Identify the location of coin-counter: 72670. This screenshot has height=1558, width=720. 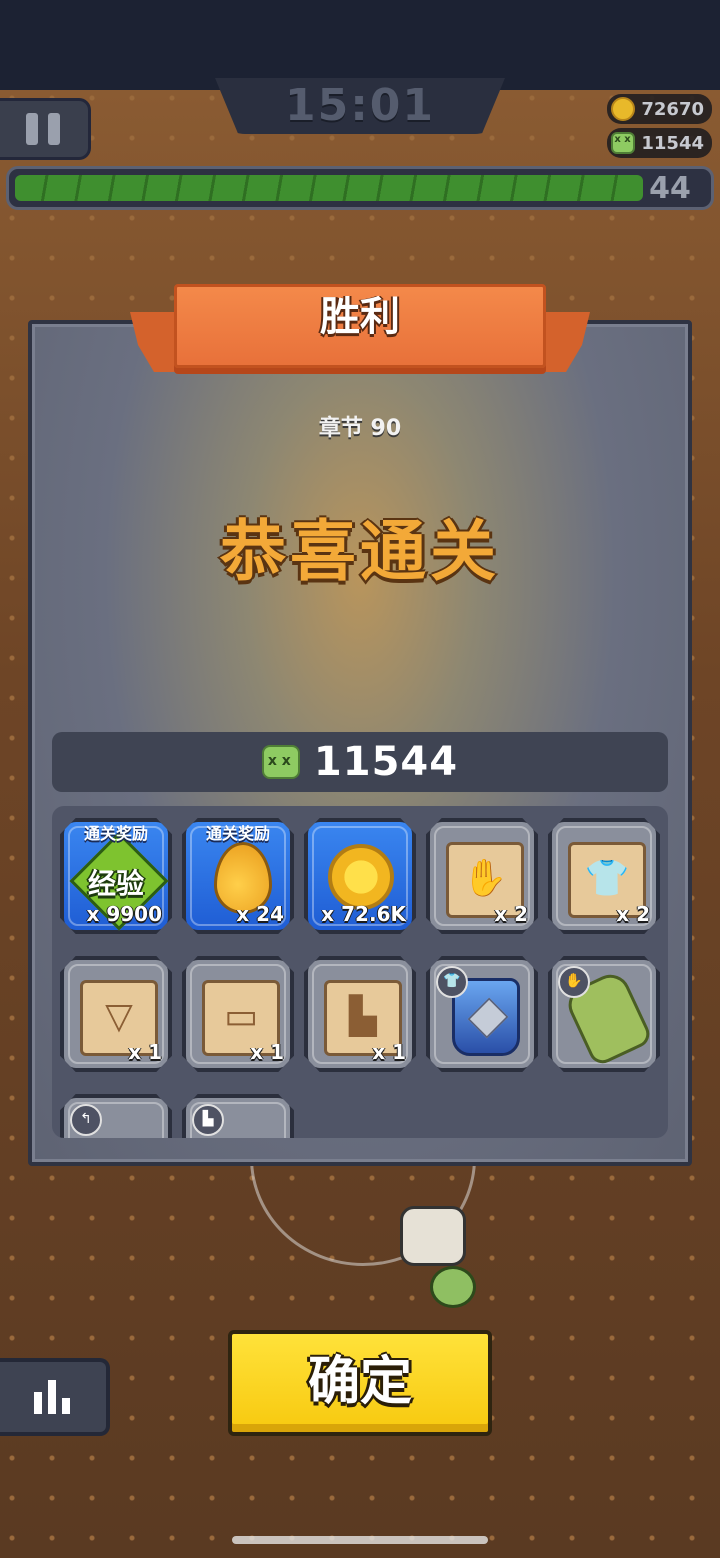
(659, 109).